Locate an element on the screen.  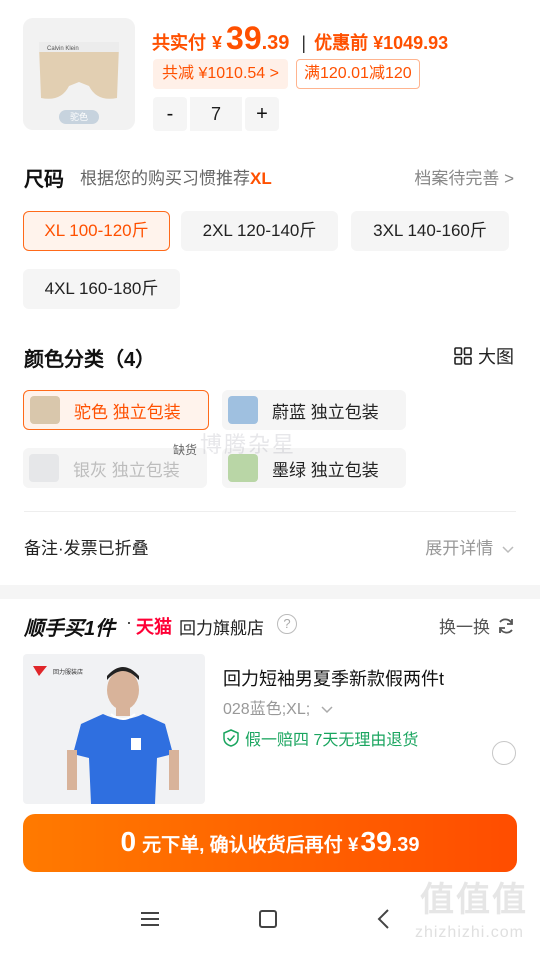
big-view-toggle: 大图 is located at coordinates (484, 356).